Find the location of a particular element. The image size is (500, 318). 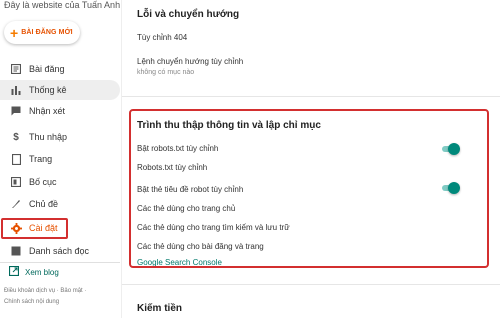

new-post-button: + BÀI ĐĂNG MỚI is located at coordinates (42, 32).